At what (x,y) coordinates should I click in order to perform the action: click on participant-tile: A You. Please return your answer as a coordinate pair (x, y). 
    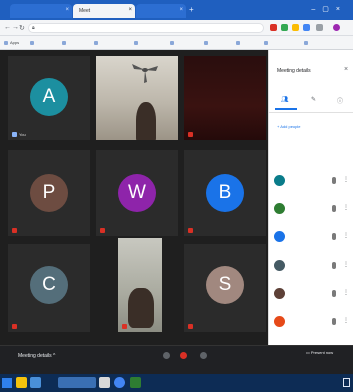
    Looking at the image, I should click on (49, 98).